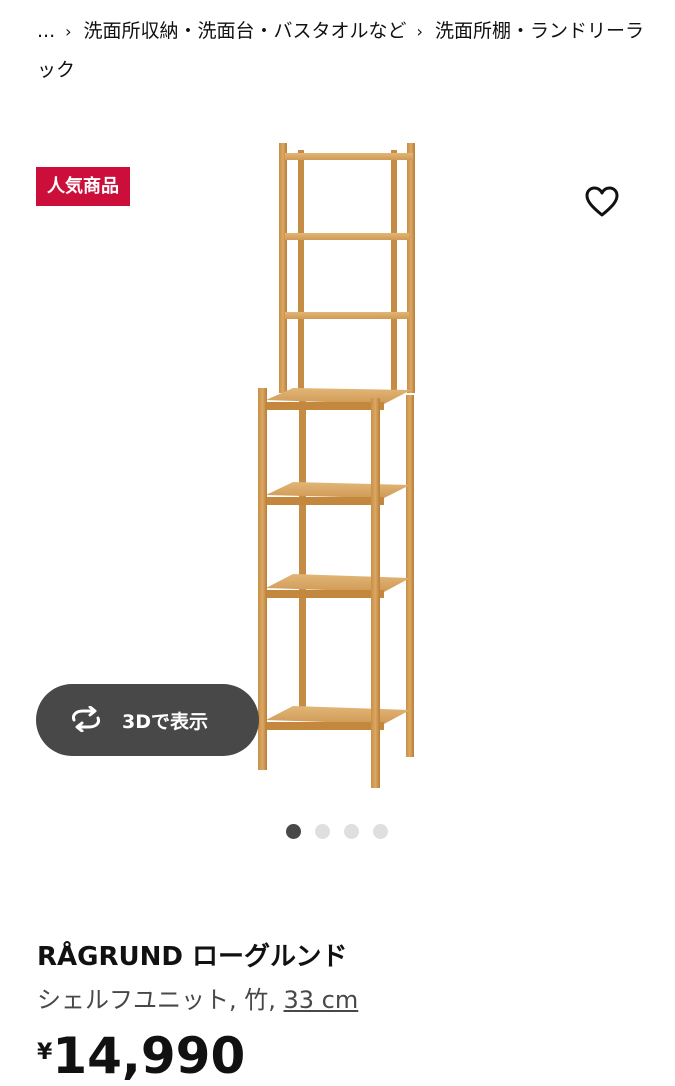 This screenshot has width=675, height=1086. What do you see at coordinates (160, 1000) in the screenshot?
I see `product-description-text: シェルフユニット, 竹,` at bounding box center [160, 1000].